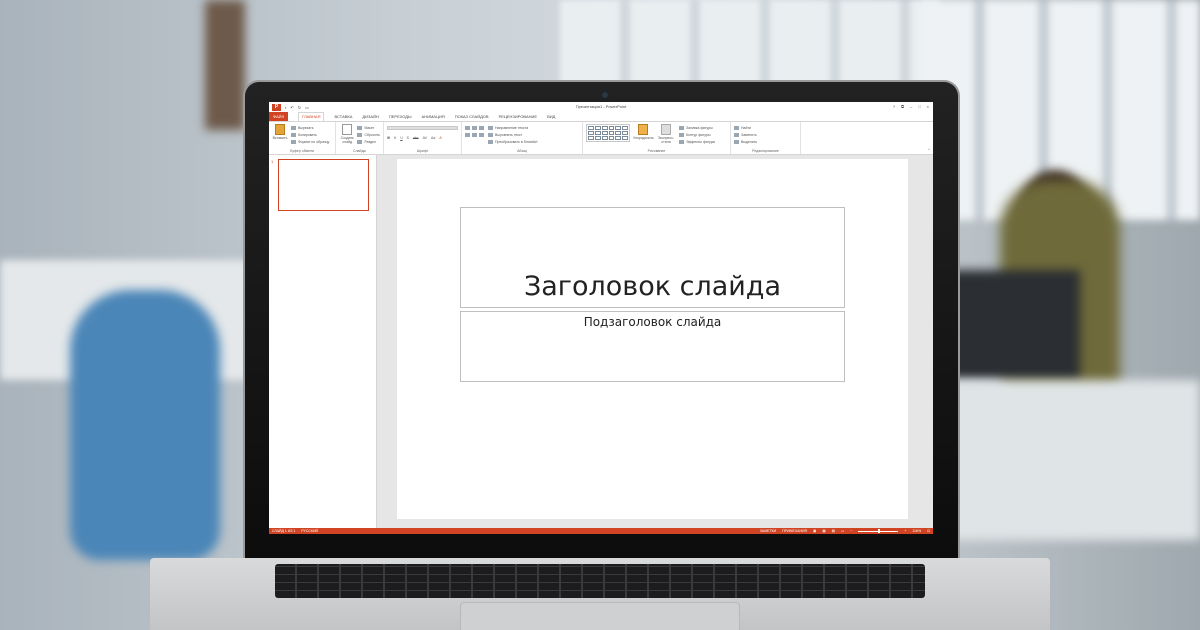 The image size is (1200, 630). I want to click on arrange-button: Упорядочить, so click(643, 138).